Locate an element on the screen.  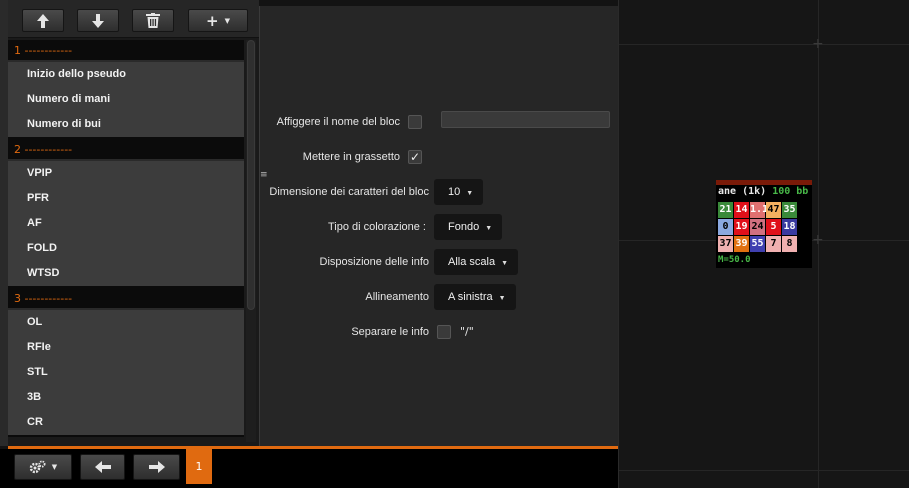
separate-checkbox is located at coordinates (444, 332).